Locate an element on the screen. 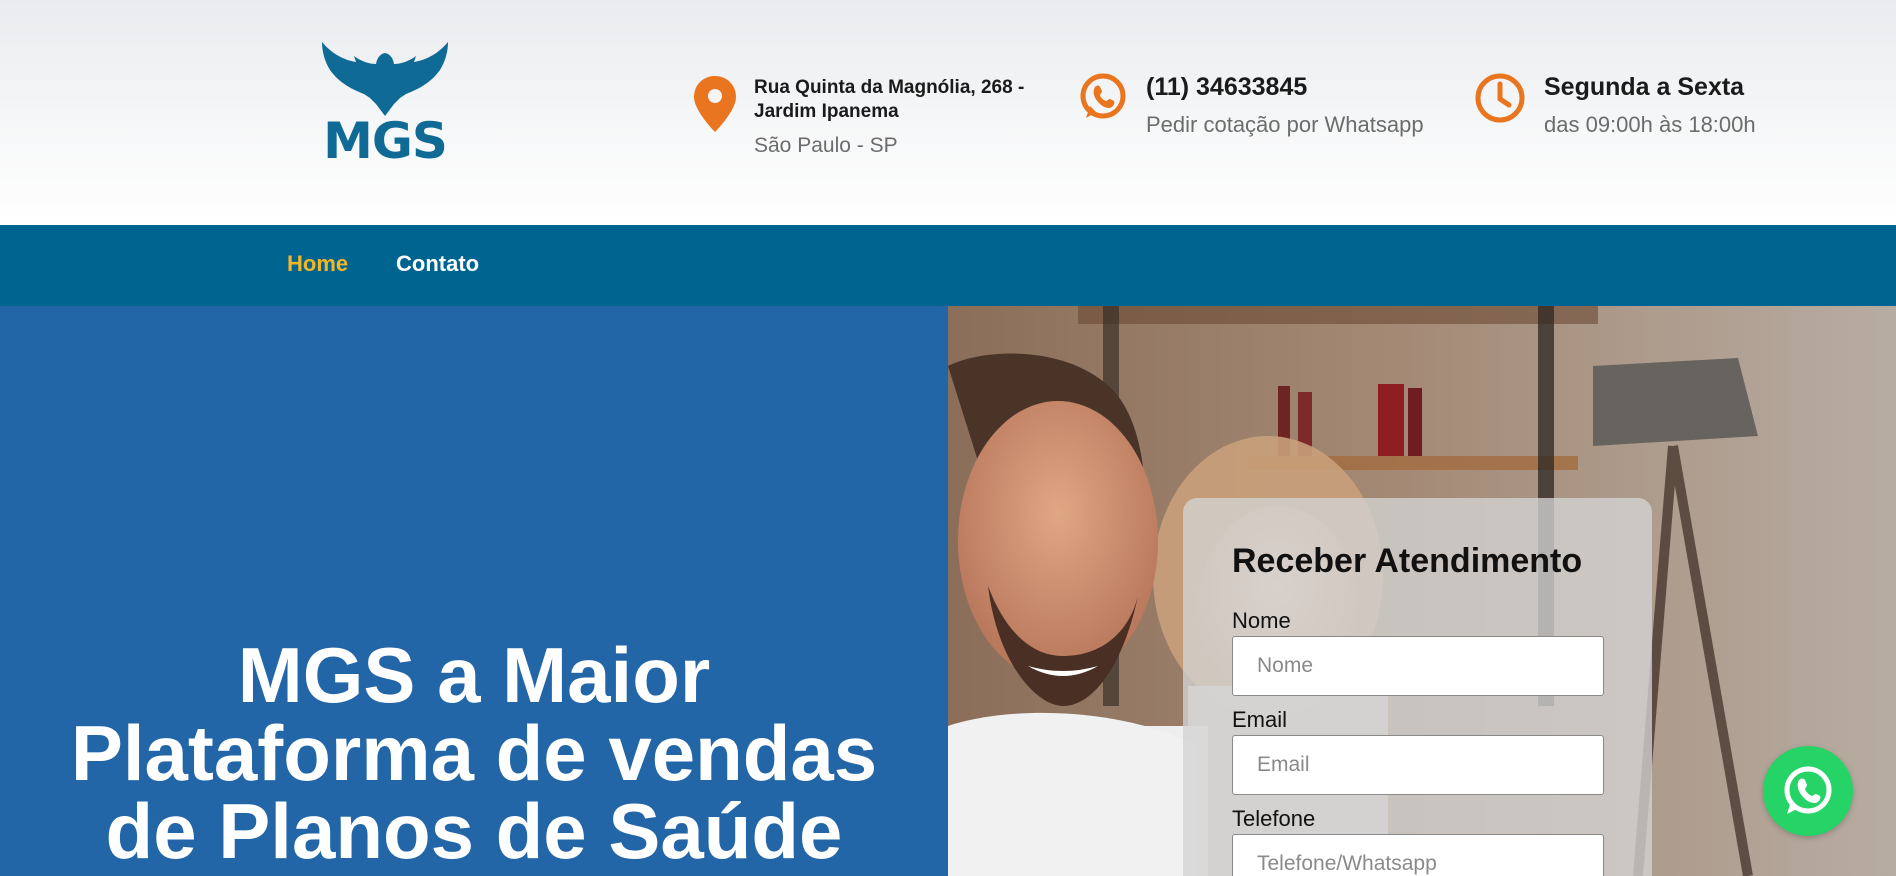 This screenshot has width=1896, height=876. logo-text: MGS is located at coordinates (385, 141).